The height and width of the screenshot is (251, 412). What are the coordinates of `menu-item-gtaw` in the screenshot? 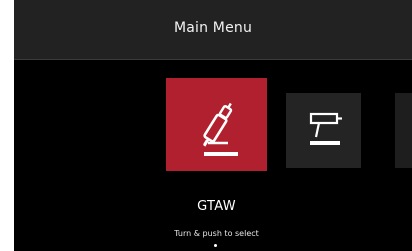 It's located at (216, 124).